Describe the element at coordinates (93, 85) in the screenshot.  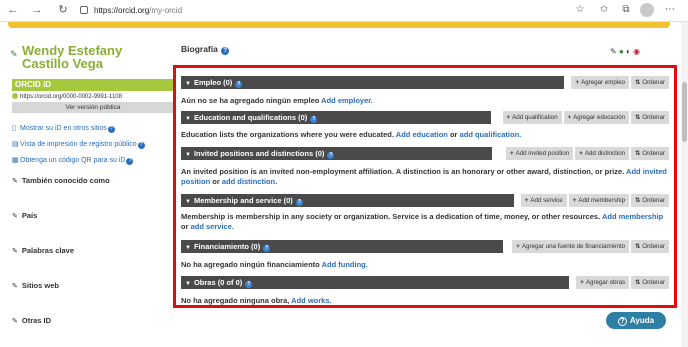
I see `orcid-id-header: ORCID iD` at that location.